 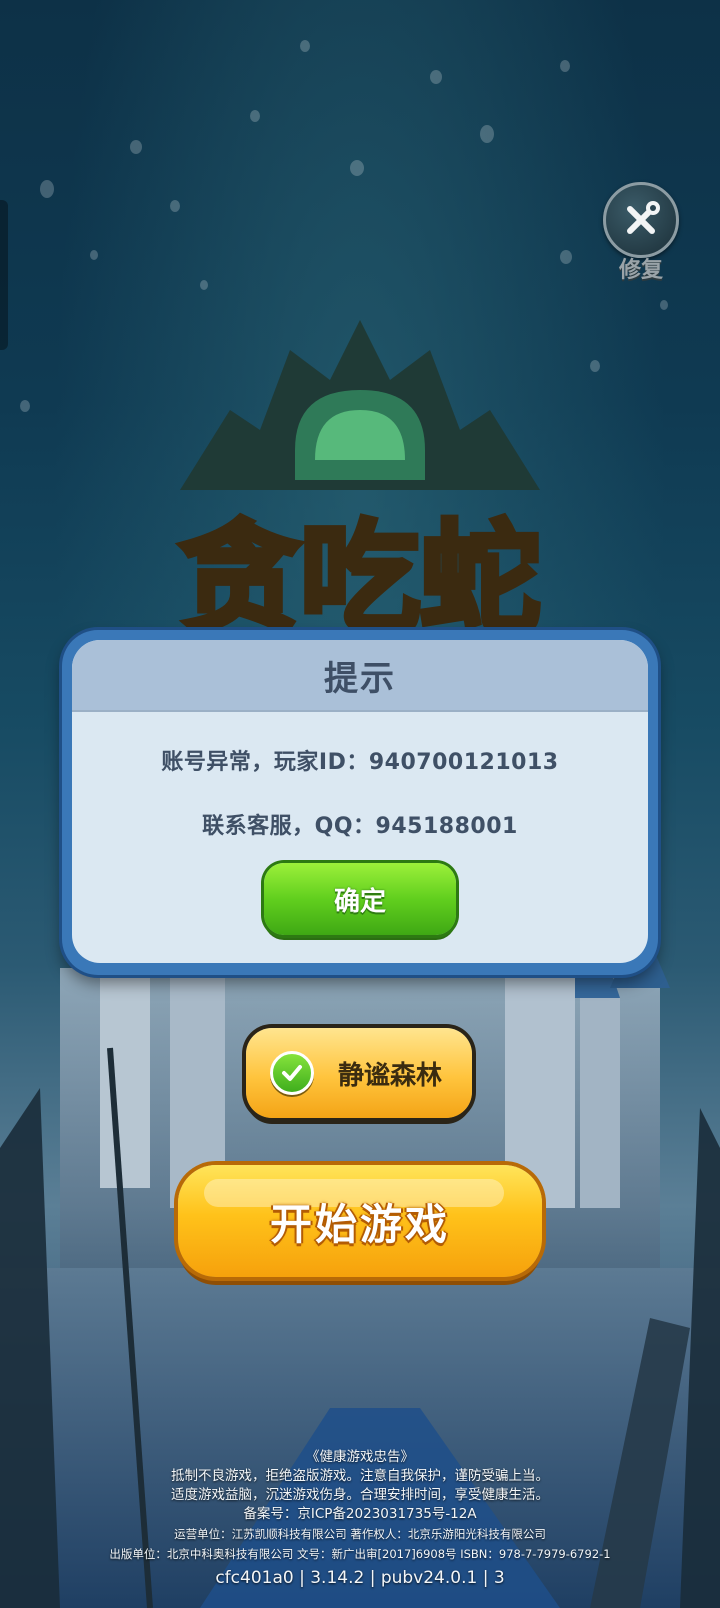 I want to click on game-logo: 贪吃蛇, so click(x=360, y=475).